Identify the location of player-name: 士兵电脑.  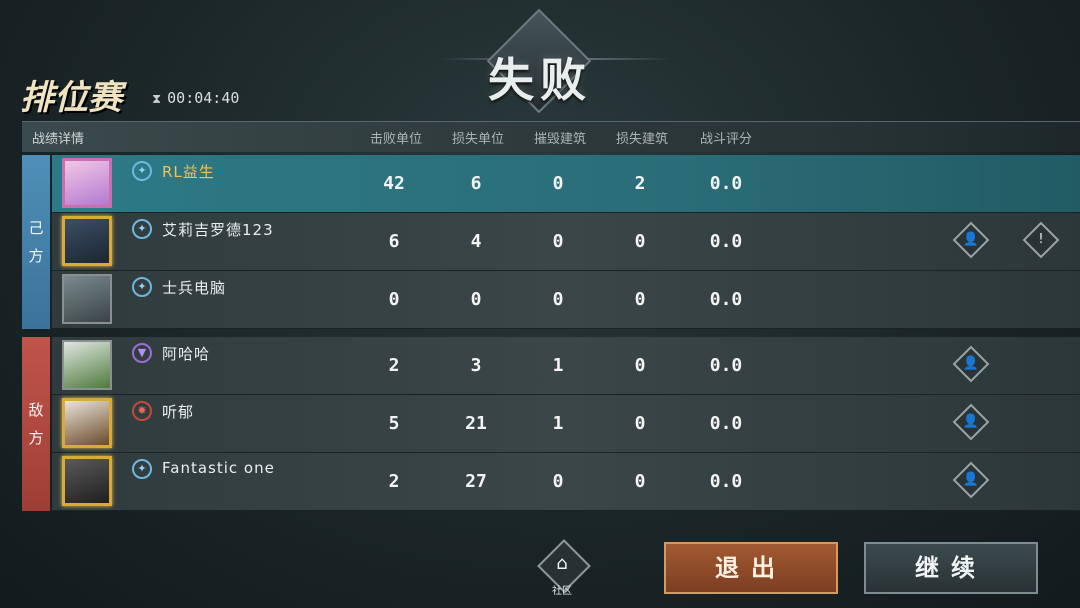
(194, 288).